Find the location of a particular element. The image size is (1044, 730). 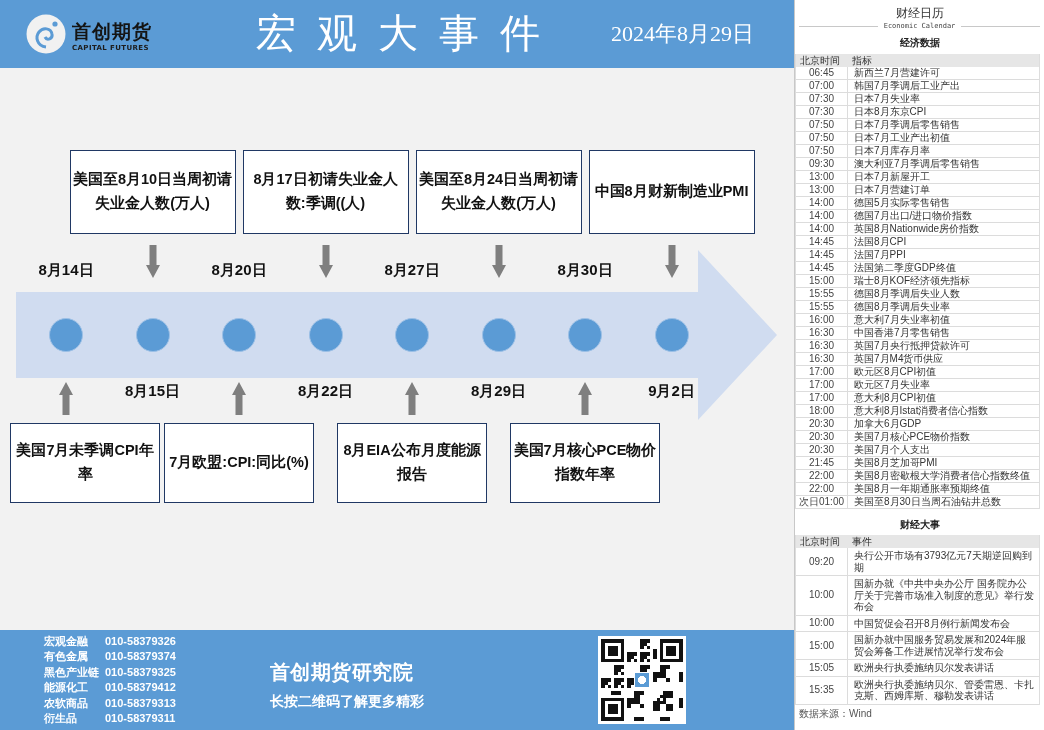

event-card: 8月EIA公布月度能源报告 is located at coordinates (412, 463).